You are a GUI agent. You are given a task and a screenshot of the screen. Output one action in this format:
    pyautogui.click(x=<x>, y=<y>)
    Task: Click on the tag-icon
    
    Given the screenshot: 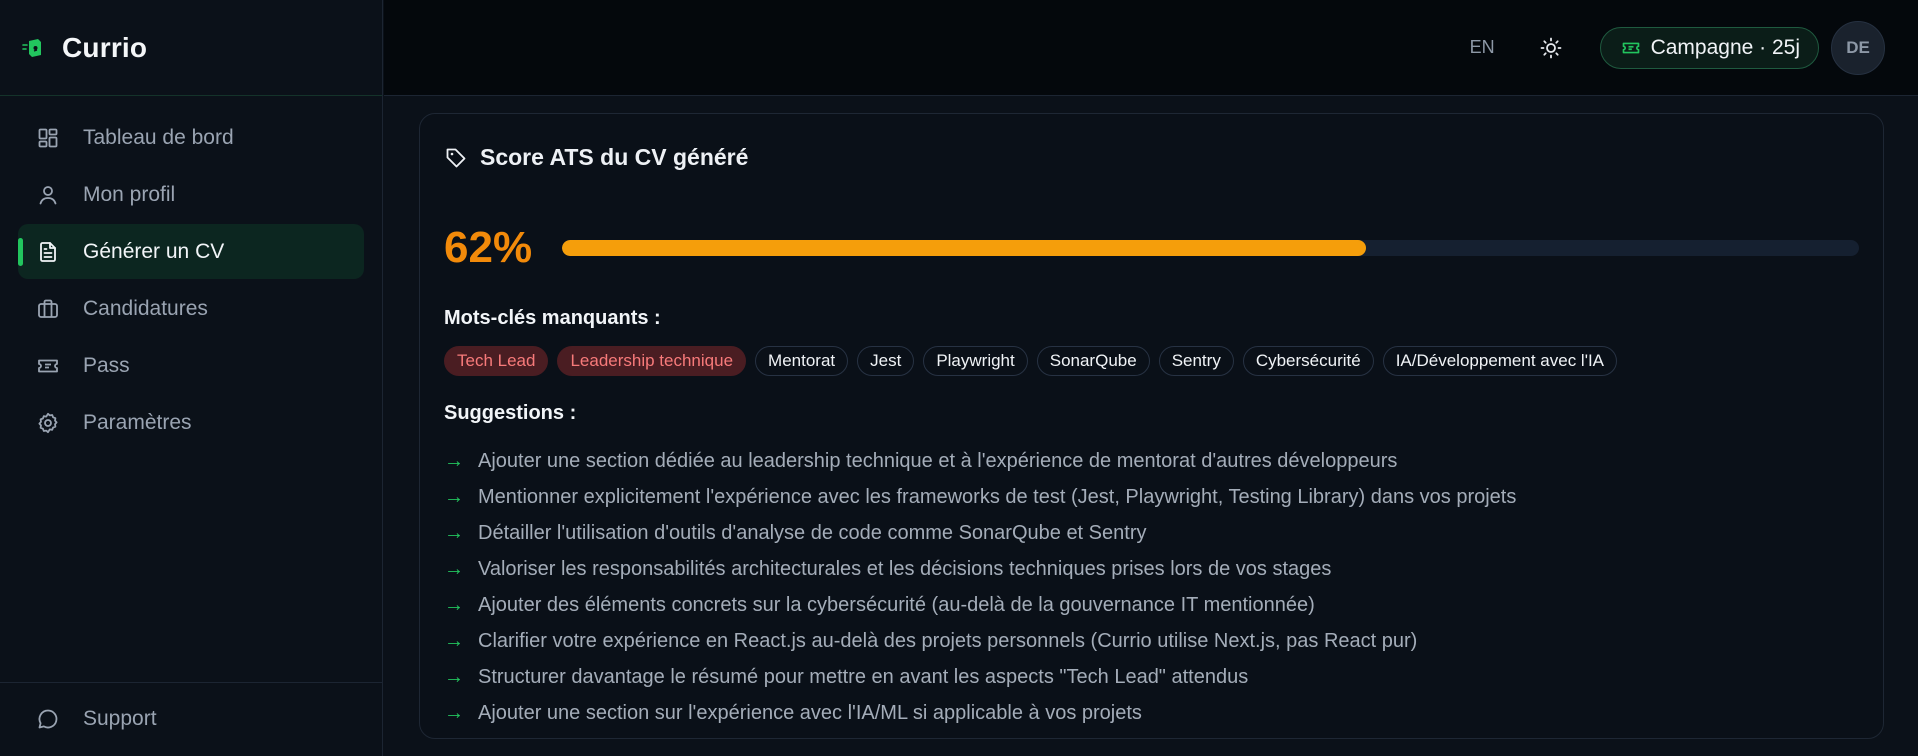 What is the action you would take?
    pyautogui.click(x=456, y=157)
    